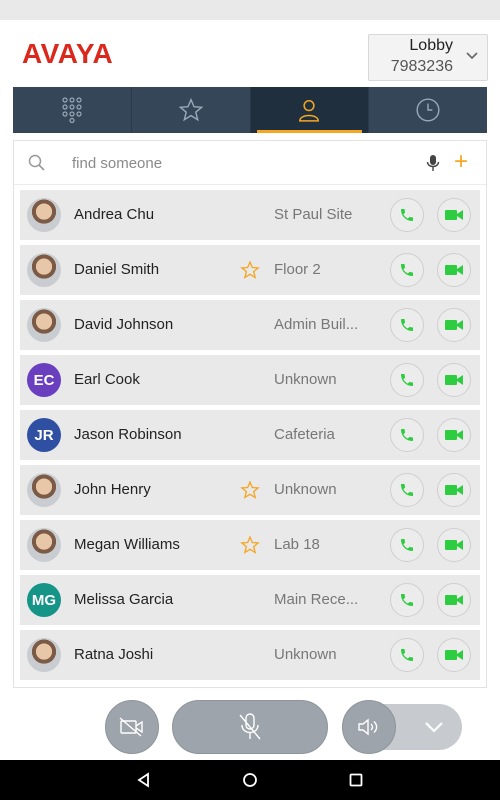  I want to click on contact-name: John Henry, so click(112, 489).